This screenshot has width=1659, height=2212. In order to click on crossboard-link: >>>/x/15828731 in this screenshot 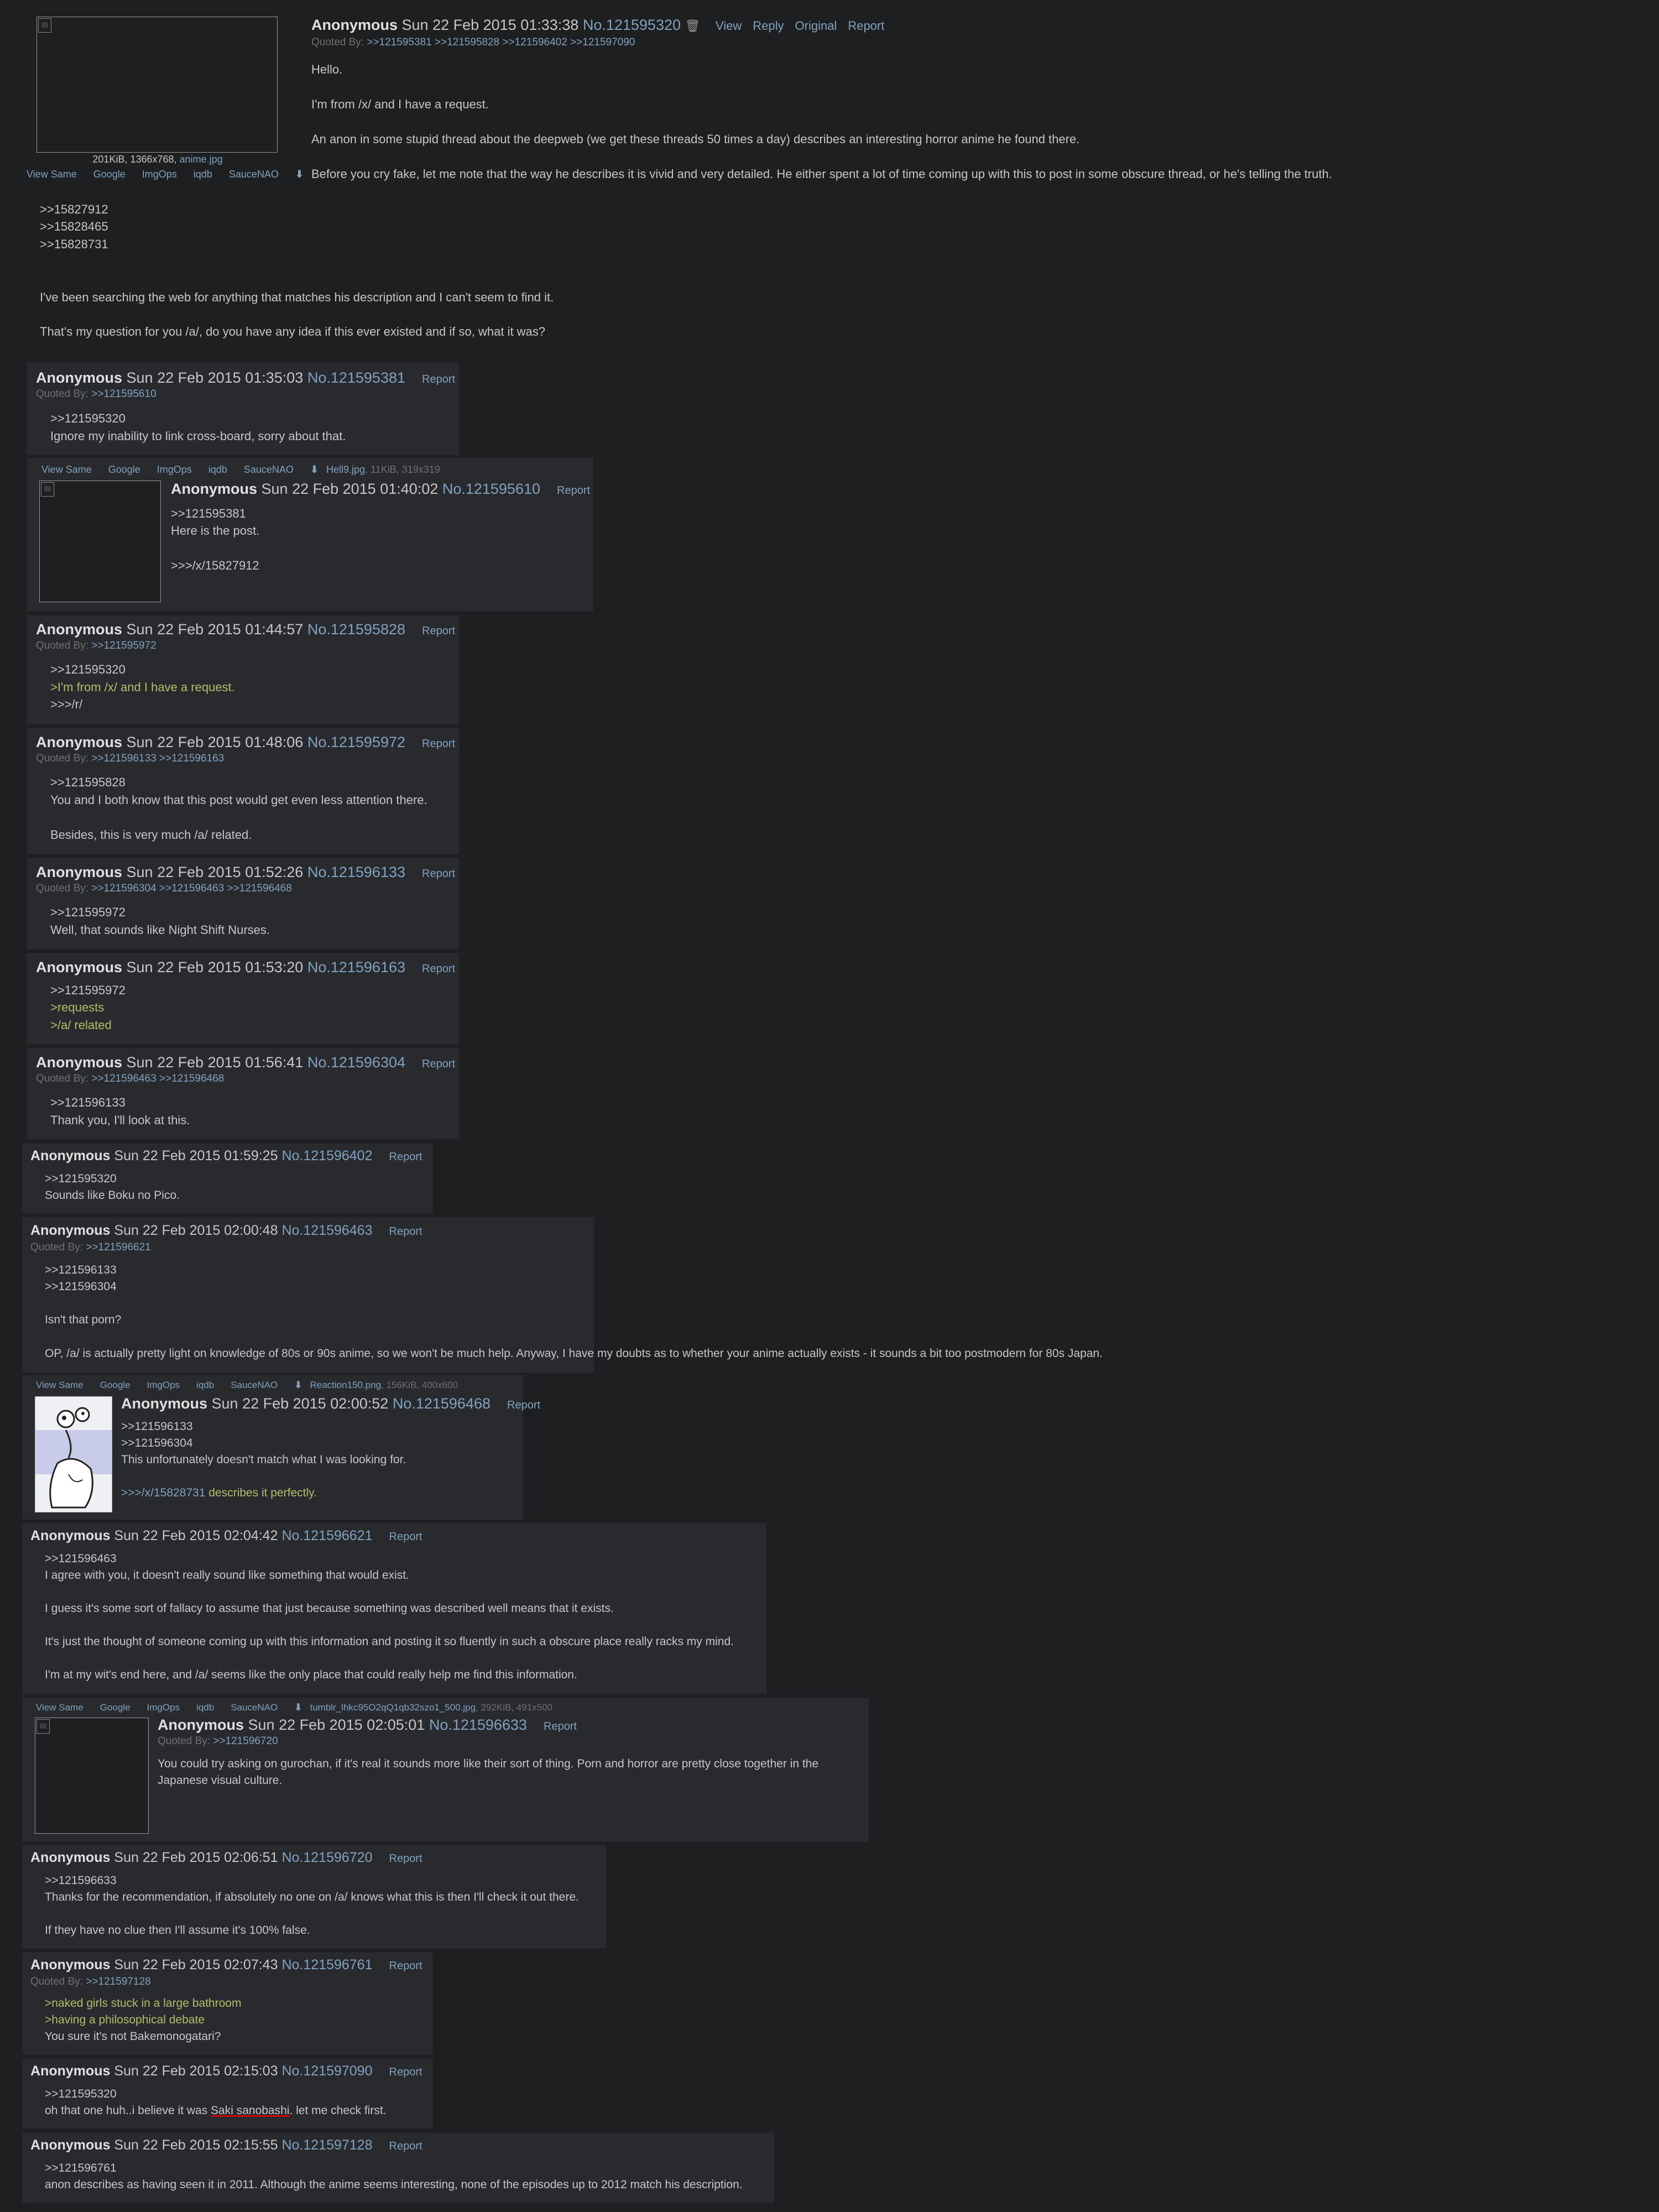, I will do `click(163, 1493)`.